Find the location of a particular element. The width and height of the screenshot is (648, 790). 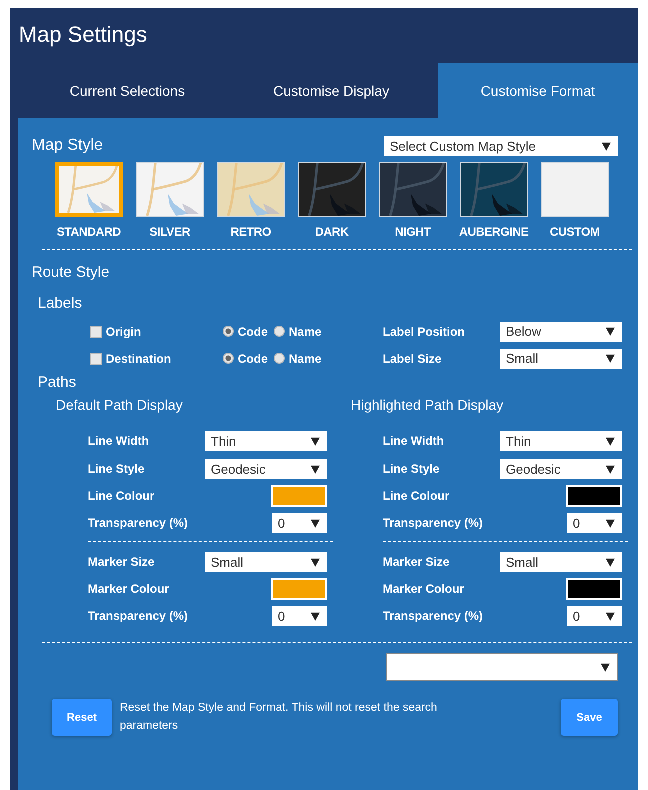

custom-style-select: Select Custom Map Style is located at coordinates (501, 146).